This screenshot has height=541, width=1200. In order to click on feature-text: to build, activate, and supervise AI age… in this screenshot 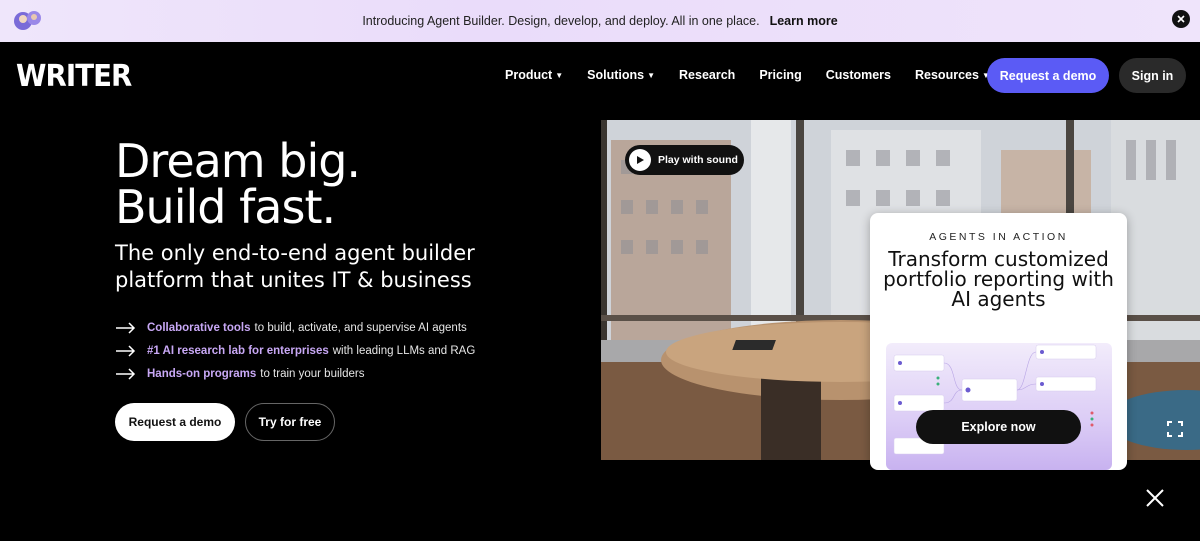, I will do `click(360, 327)`.